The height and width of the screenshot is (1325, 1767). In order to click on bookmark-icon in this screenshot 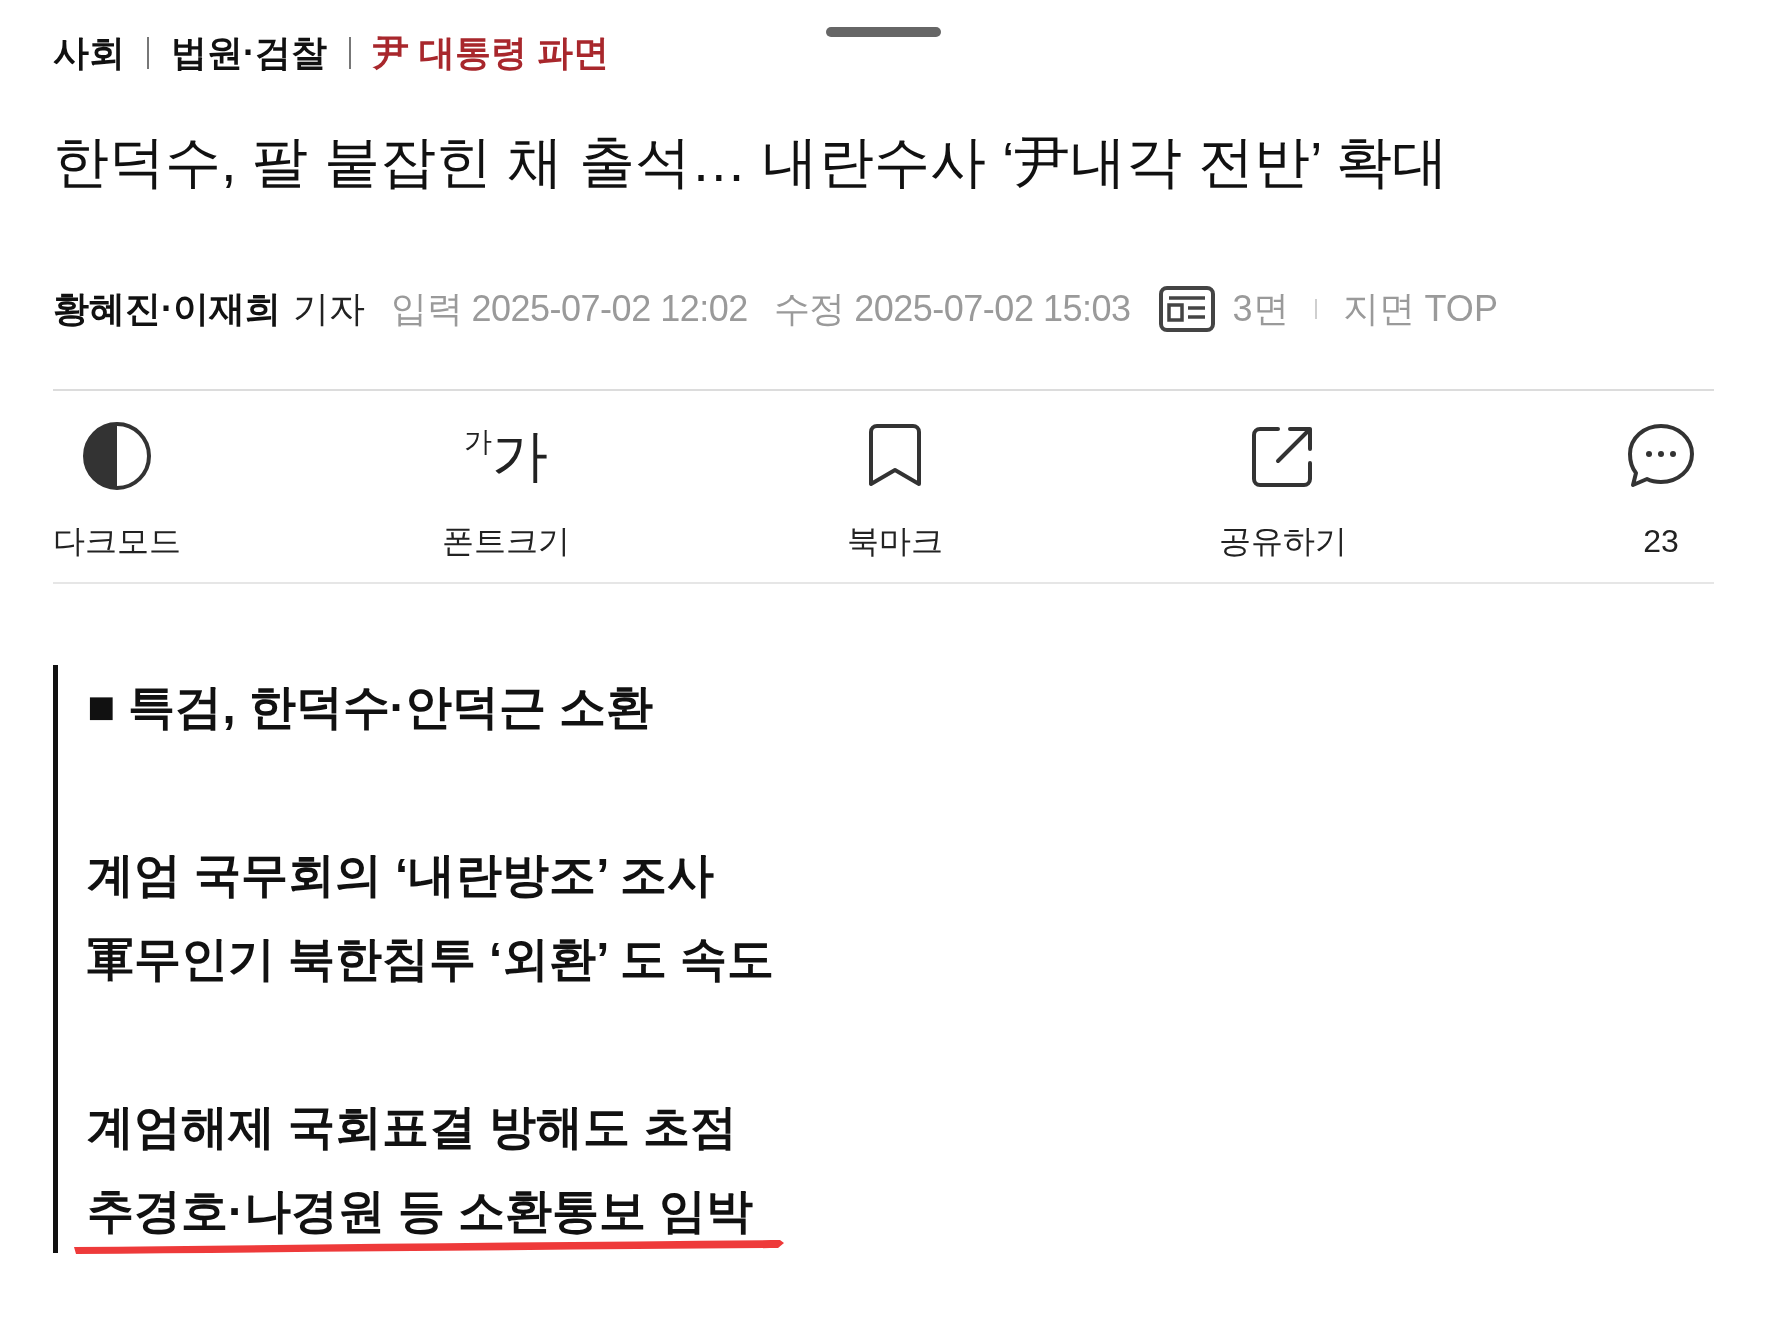, I will do `click(894, 456)`.